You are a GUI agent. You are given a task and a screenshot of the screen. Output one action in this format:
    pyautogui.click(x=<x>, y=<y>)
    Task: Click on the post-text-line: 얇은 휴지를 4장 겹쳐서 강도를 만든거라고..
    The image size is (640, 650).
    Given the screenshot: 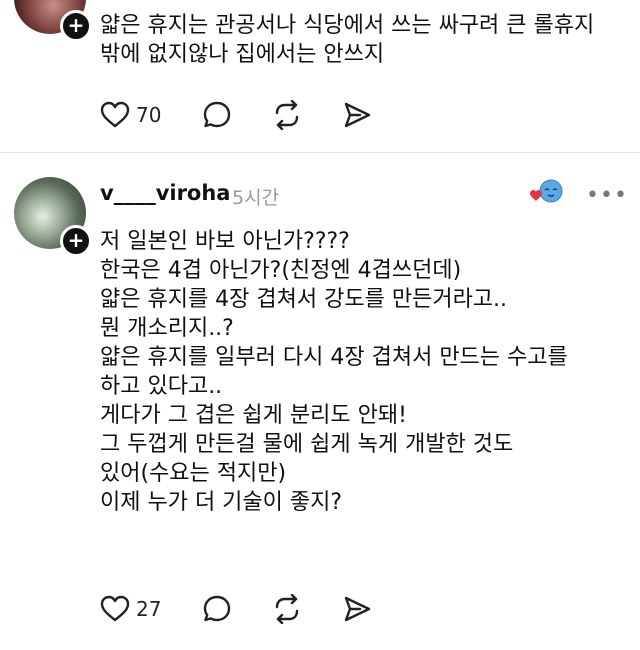 What is the action you would take?
    pyautogui.click(x=304, y=299)
    